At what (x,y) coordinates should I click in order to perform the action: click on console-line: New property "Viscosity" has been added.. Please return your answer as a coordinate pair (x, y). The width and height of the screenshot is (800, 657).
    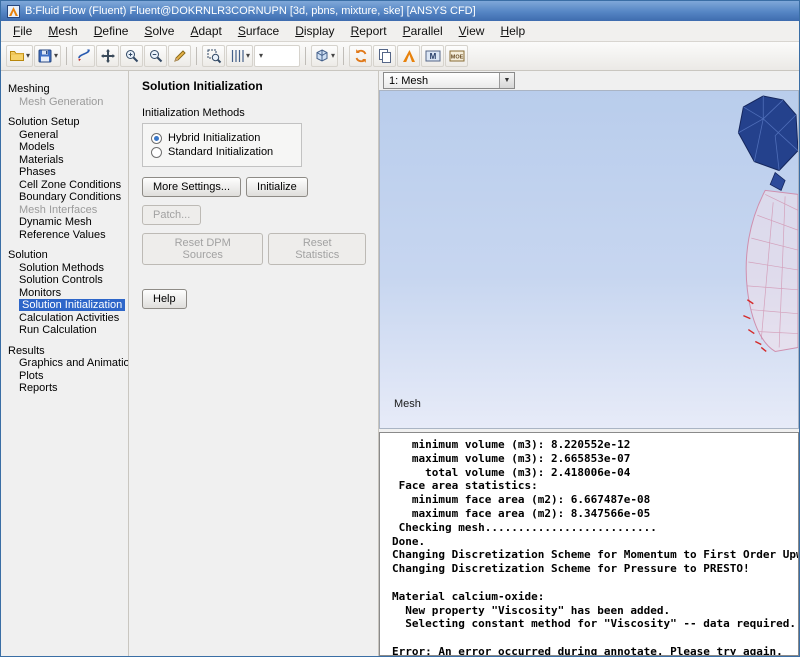
    Looking at the image, I should click on (531, 610).